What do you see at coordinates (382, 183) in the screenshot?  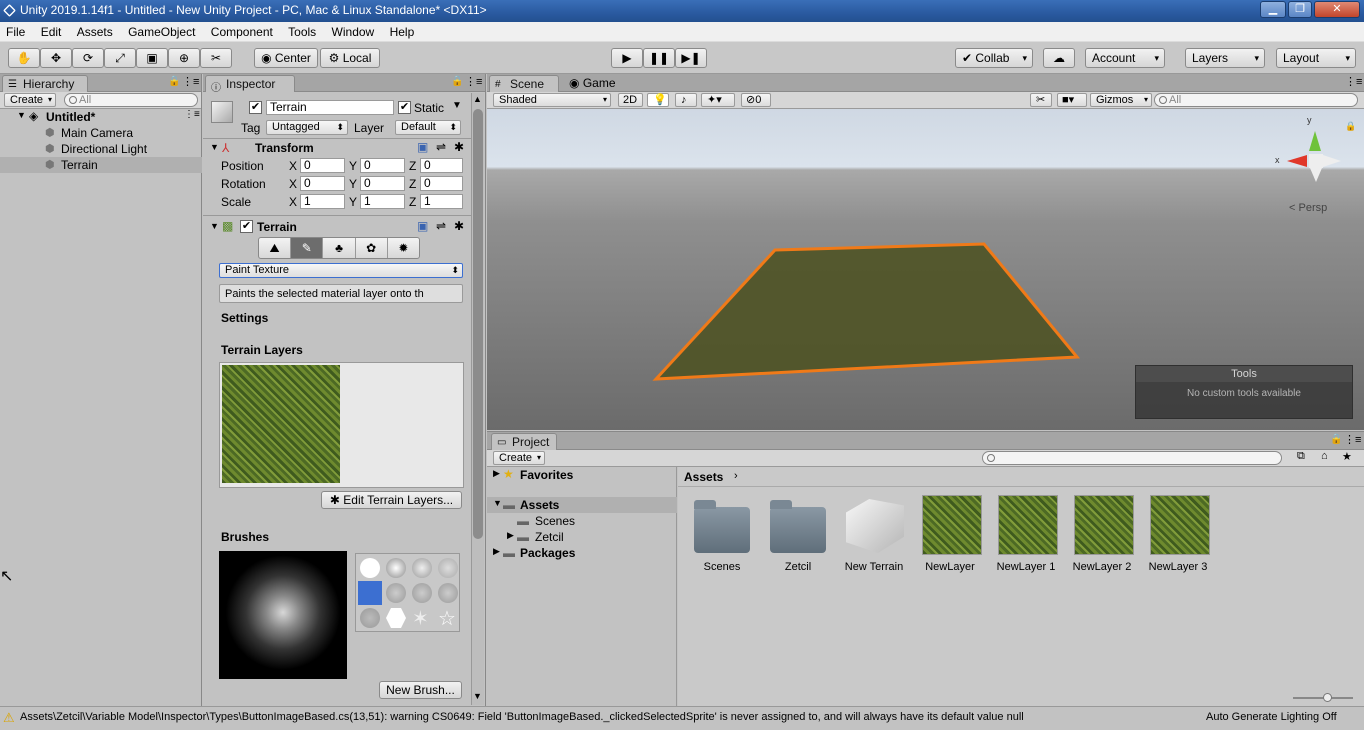 I see `rotation-y-field: 0` at bounding box center [382, 183].